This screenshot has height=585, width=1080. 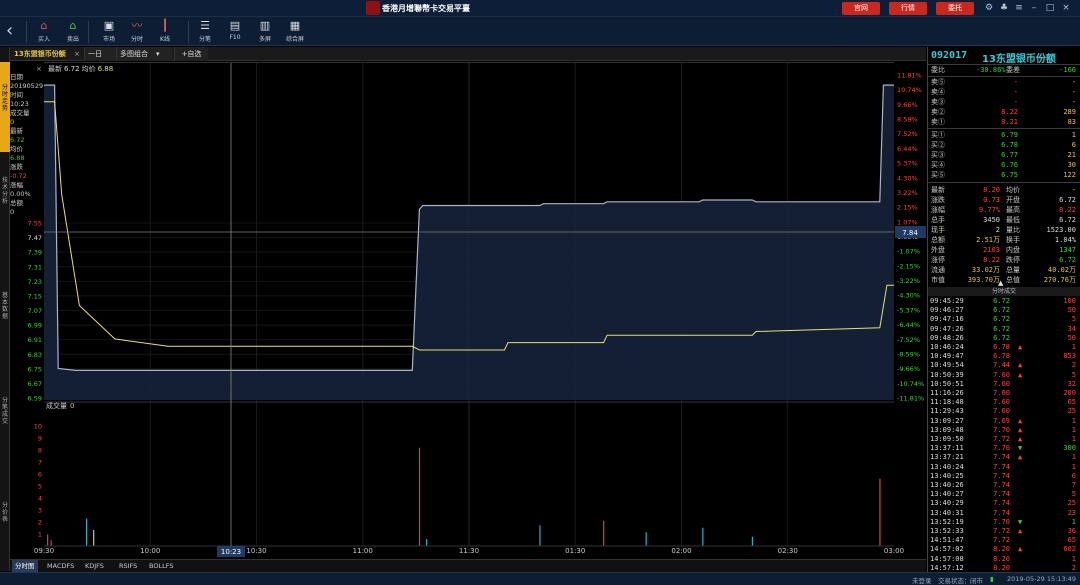 What do you see at coordinates (128, 566) in the screenshot?
I see `tab-rsifs: RSIFS` at bounding box center [128, 566].